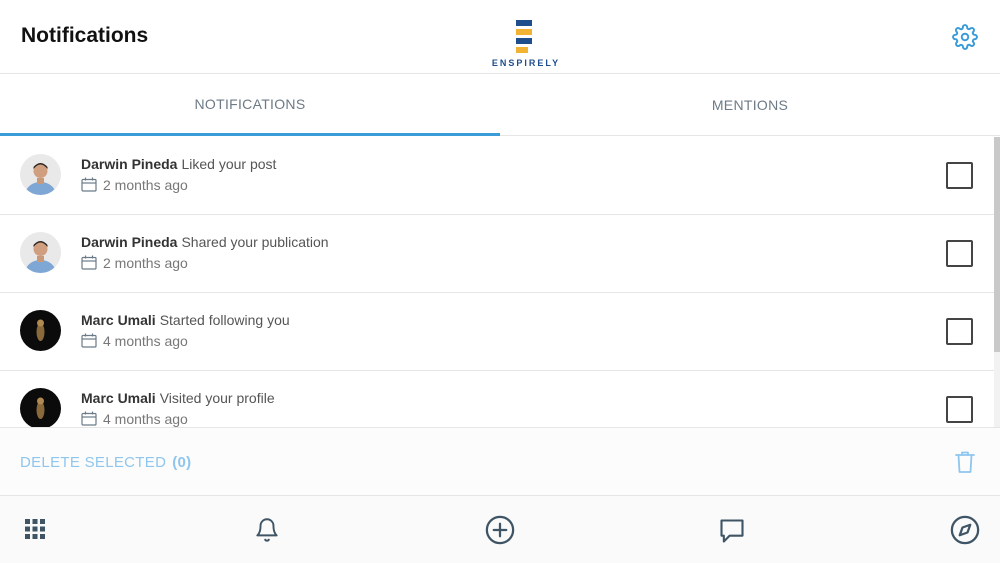 This screenshot has width=1000, height=563. I want to click on bottom-nav, so click(500, 529).